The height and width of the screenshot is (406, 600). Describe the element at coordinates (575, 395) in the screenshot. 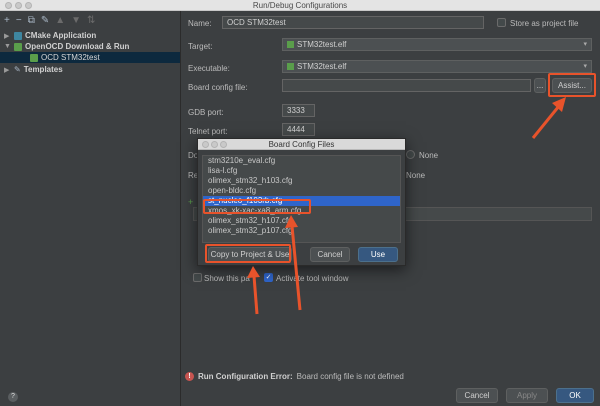

I see `ok-button: OK` at that location.